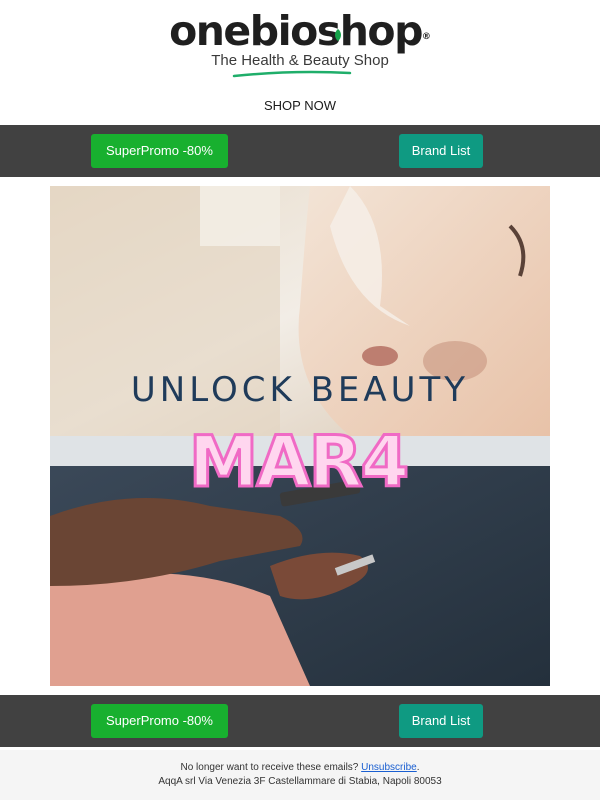  Describe the element at coordinates (300, 151) in the screenshot. I see `top-nav-bar: SuperPromo -80% Brand List` at that location.